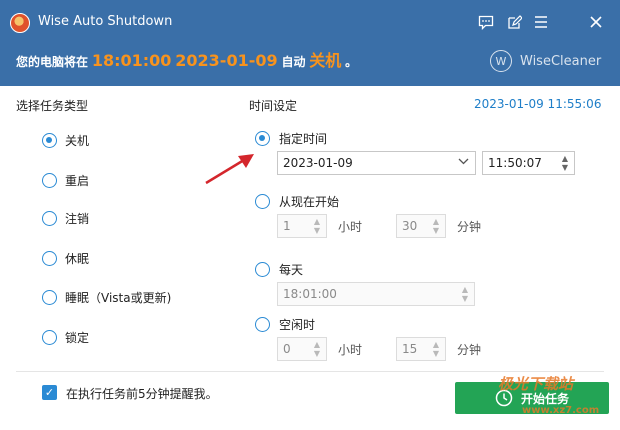 Image resolution: width=620 pixels, height=430 pixels. What do you see at coordinates (350, 227) in the screenshot?
I see `from-now-hours-unit: 小时` at bounding box center [350, 227].